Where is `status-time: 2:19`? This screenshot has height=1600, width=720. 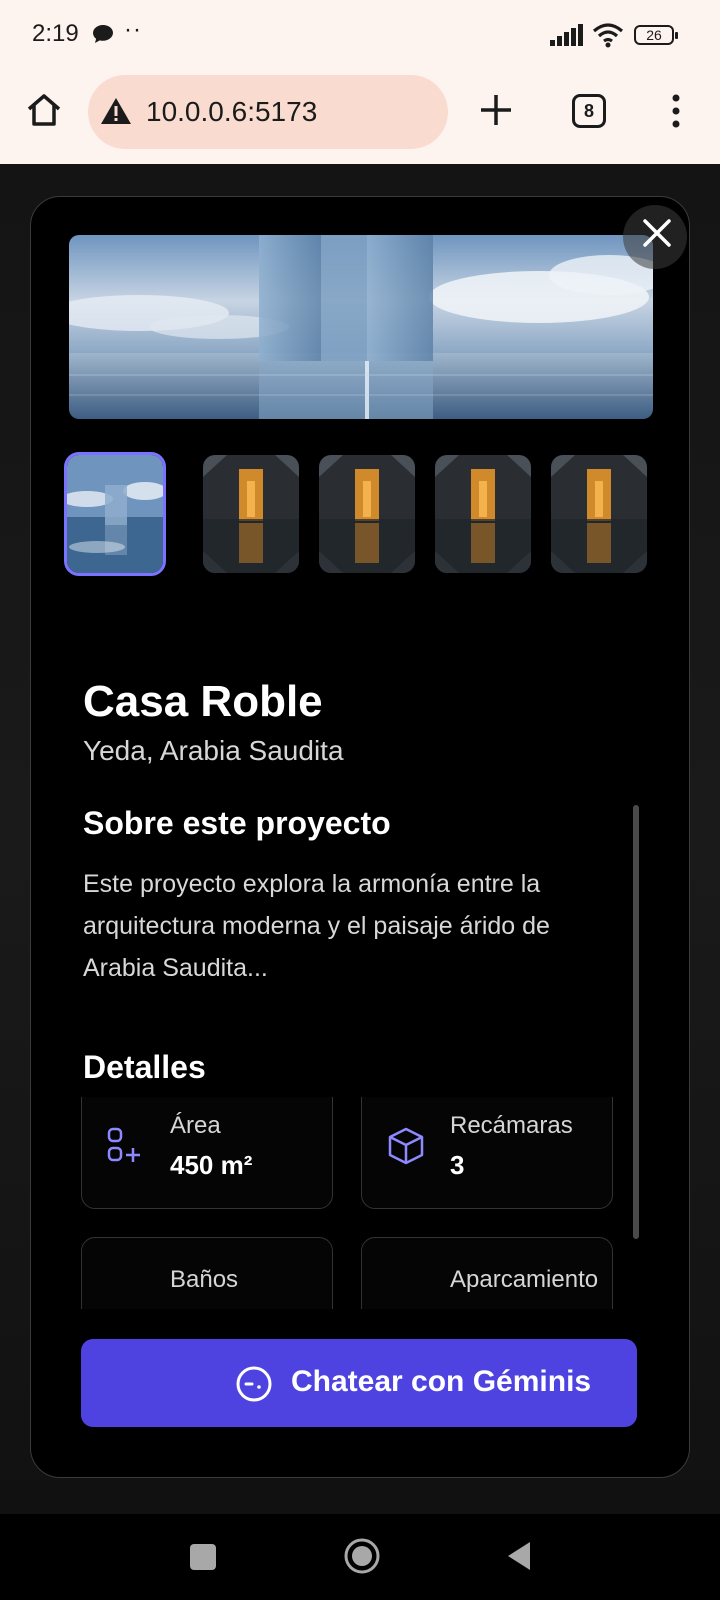 status-time: 2:19 is located at coordinates (55, 33).